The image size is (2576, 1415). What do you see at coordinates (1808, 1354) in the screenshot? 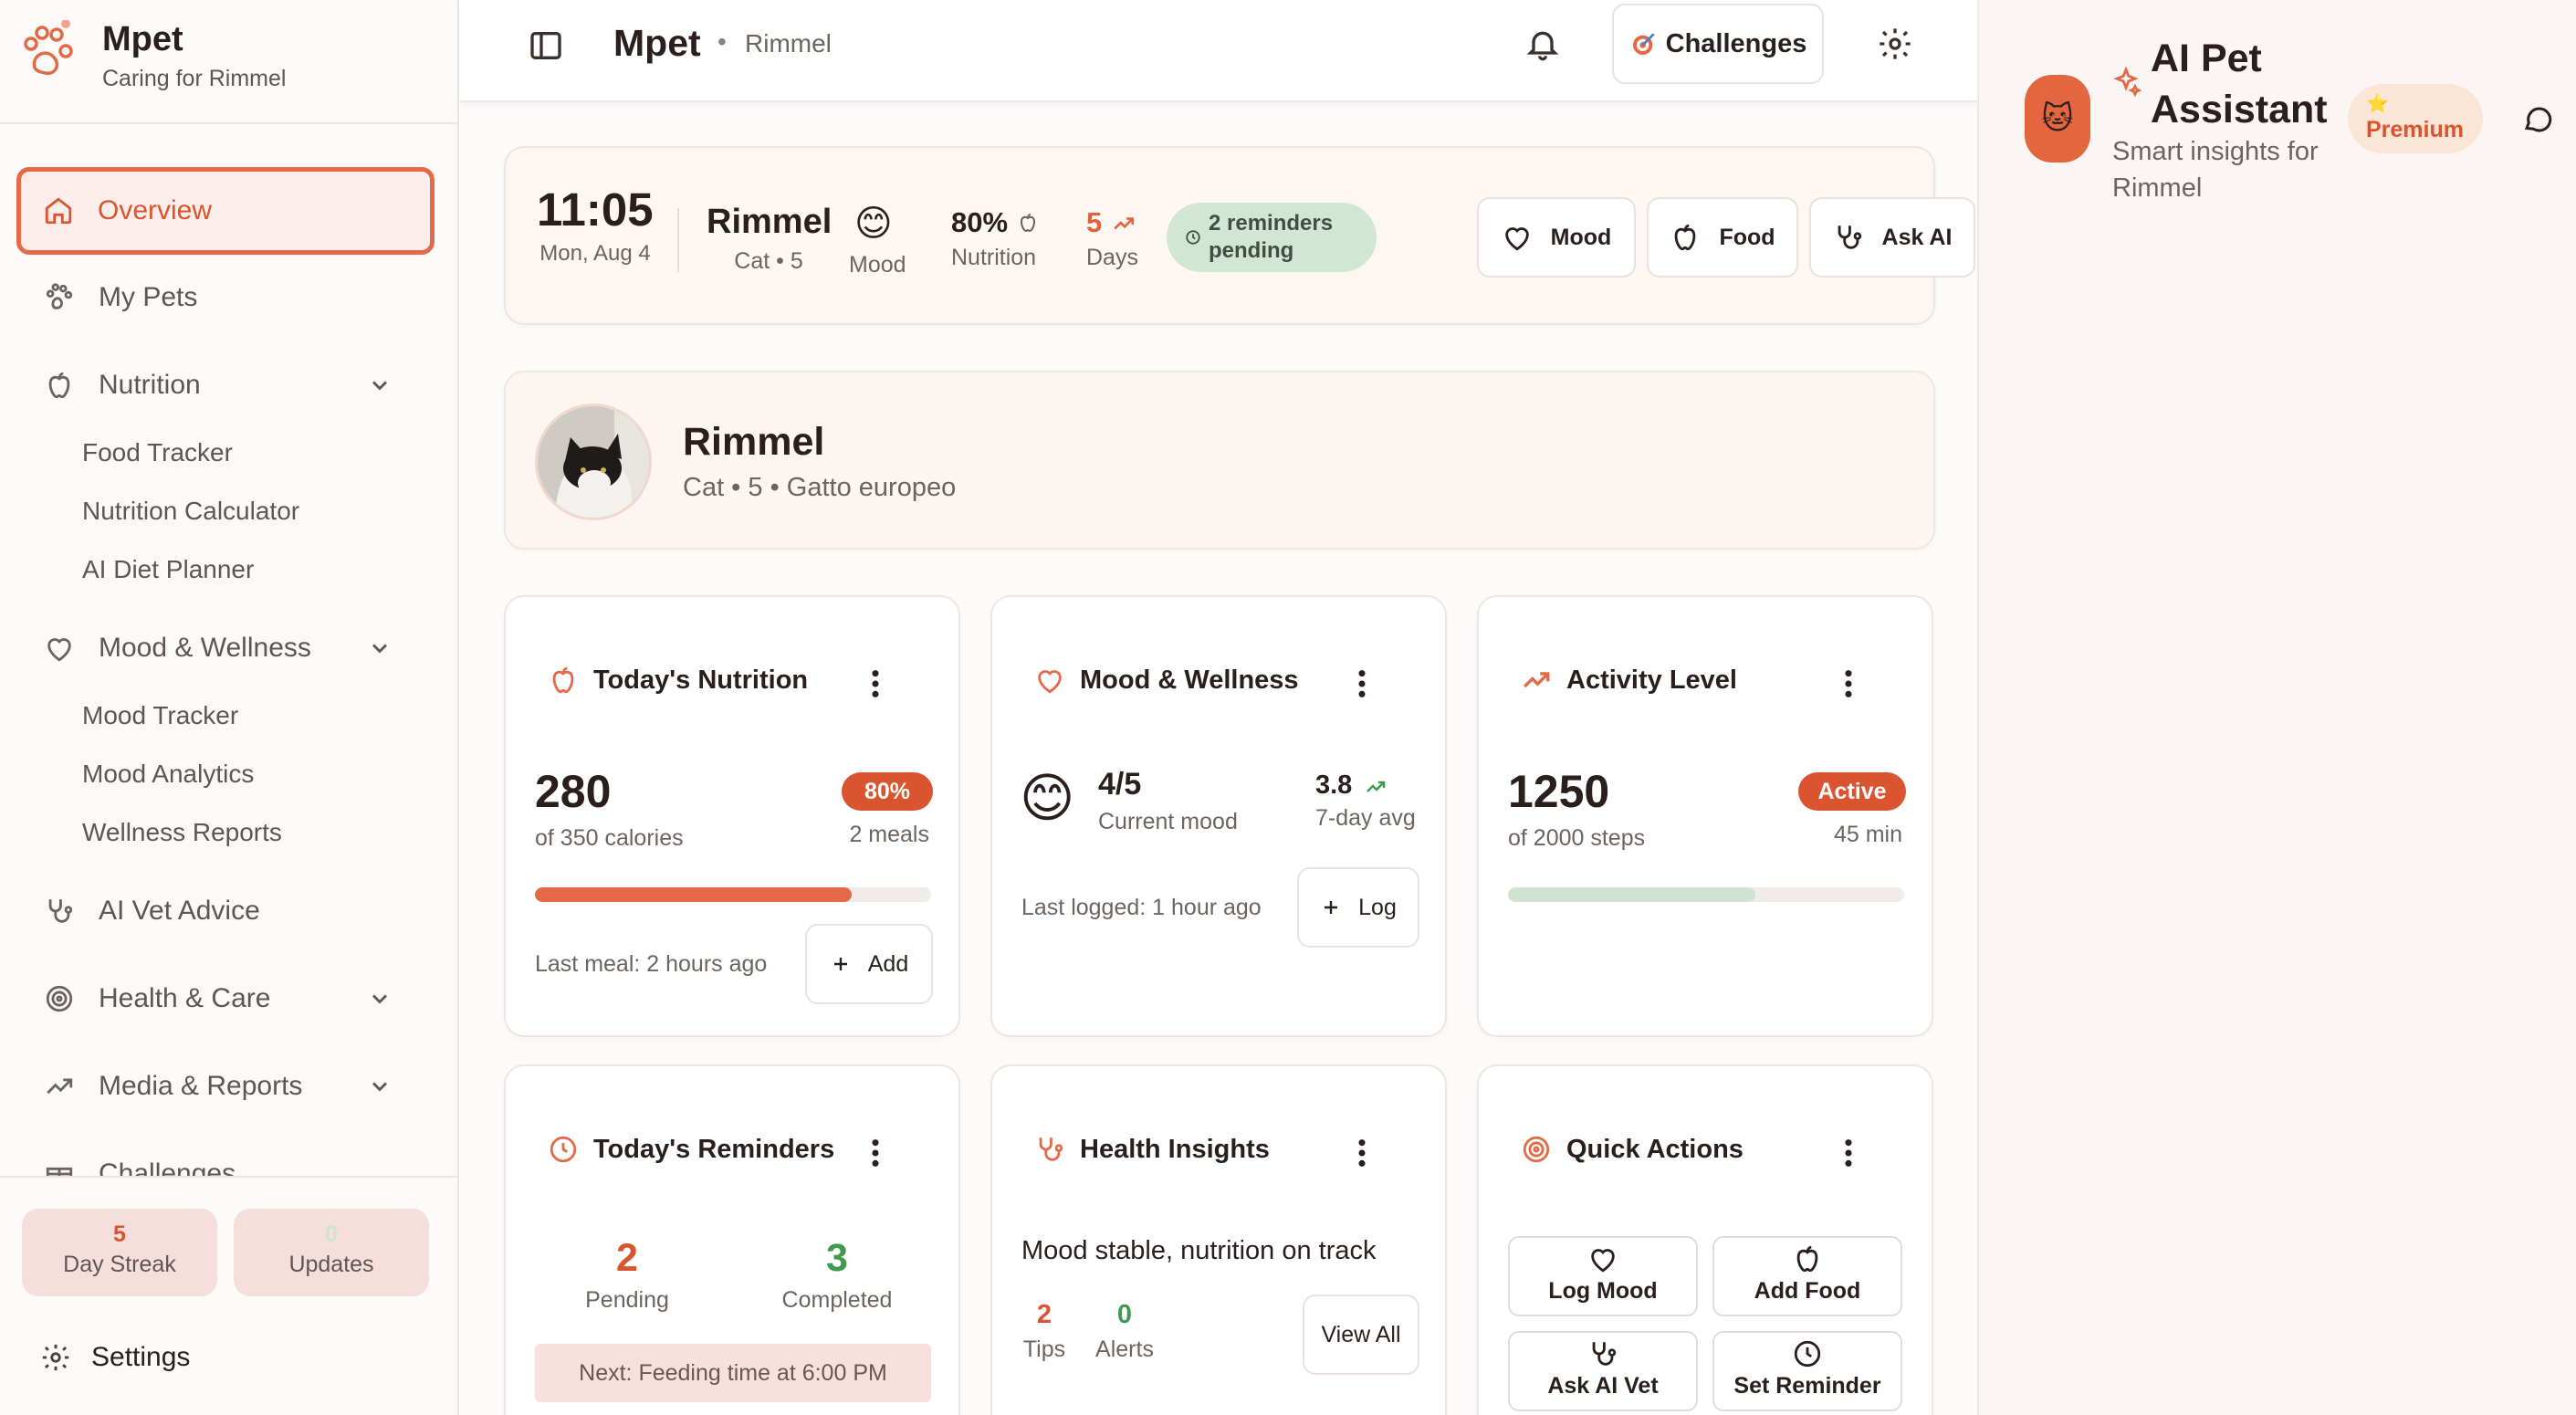
I see `clock-icon` at bounding box center [1808, 1354].